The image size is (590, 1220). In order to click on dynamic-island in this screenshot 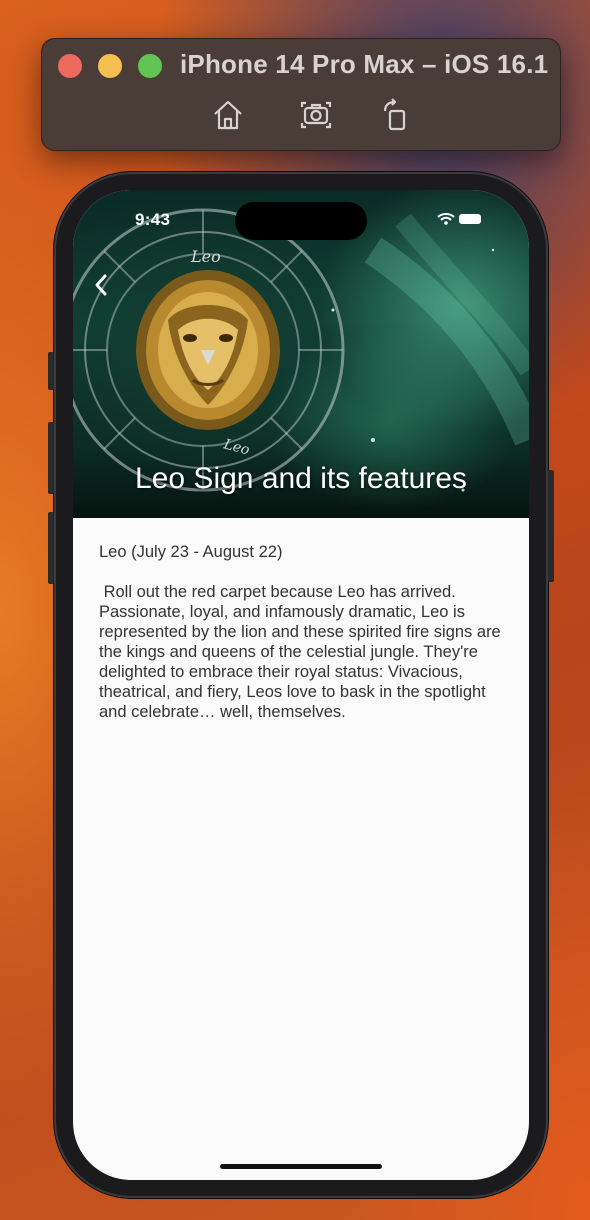, I will do `click(301, 221)`.